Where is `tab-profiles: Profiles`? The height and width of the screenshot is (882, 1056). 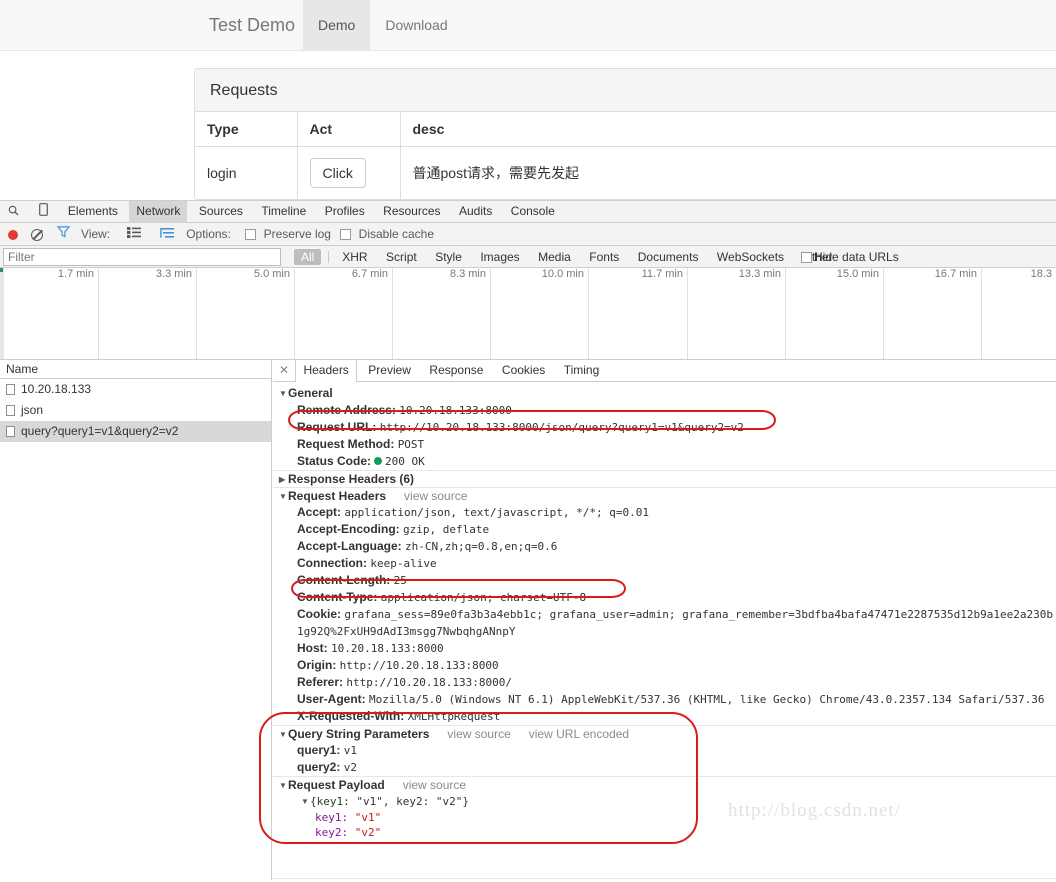 tab-profiles: Profiles is located at coordinates (345, 212).